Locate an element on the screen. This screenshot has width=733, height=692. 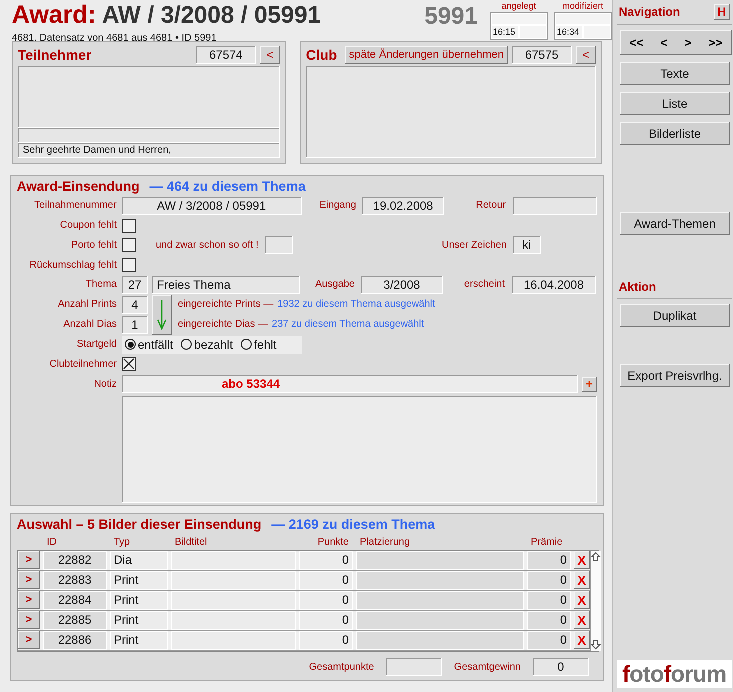
scroll-up-icon is located at coordinates (596, 557).